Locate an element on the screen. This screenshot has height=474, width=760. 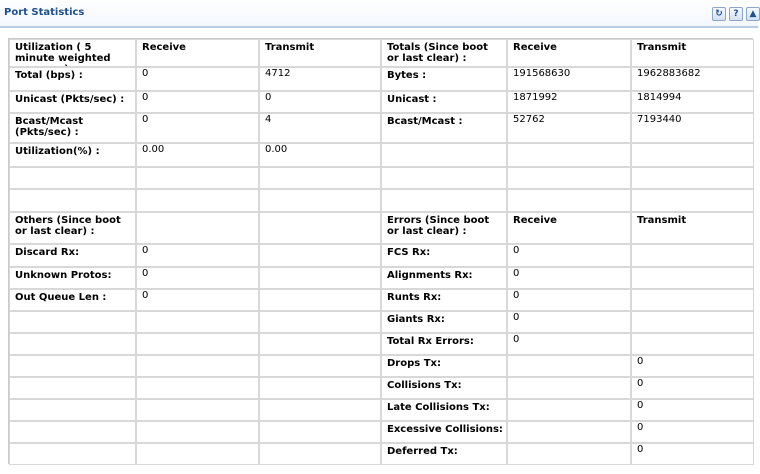
utilization-transmit-header: Transmit is located at coordinates (320, 53).